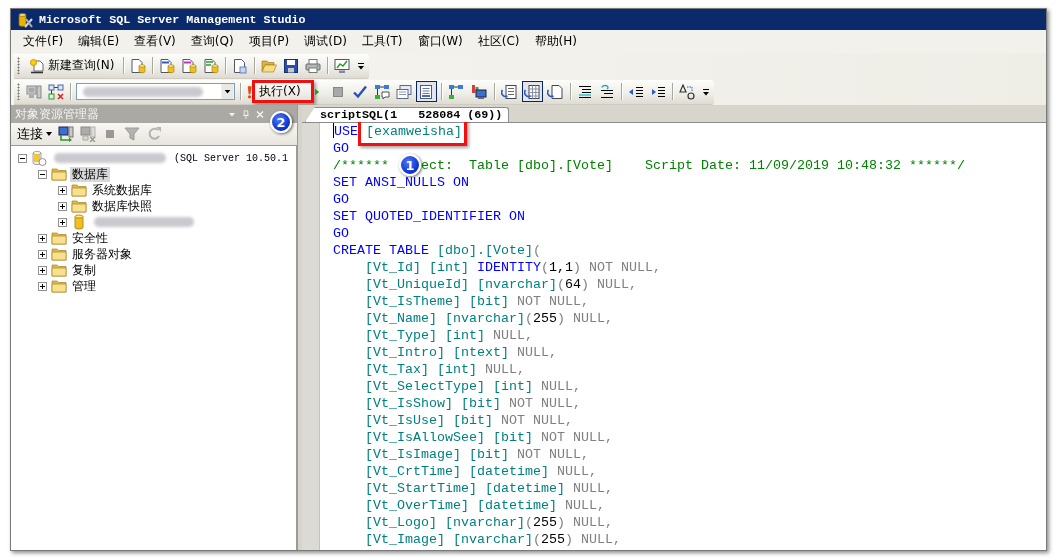 Image resolution: width=1056 pixels, height=560 pixels. What do you see at coordinates (325, 41) in the screenshot?
I see `menu-item: 调试(D)` at bounding box center [325, 41].